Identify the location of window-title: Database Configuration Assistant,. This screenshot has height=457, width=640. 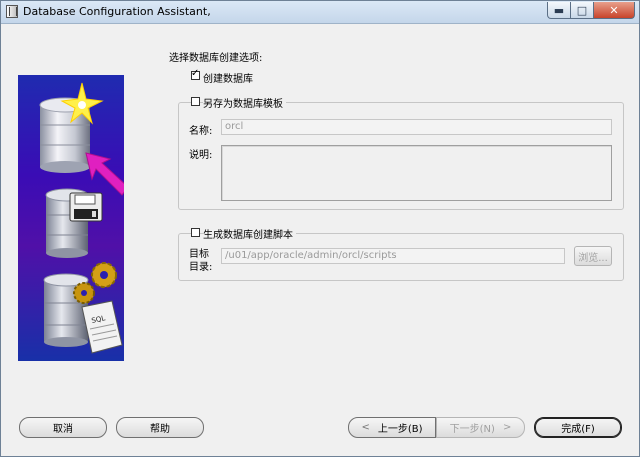
(117, 11).